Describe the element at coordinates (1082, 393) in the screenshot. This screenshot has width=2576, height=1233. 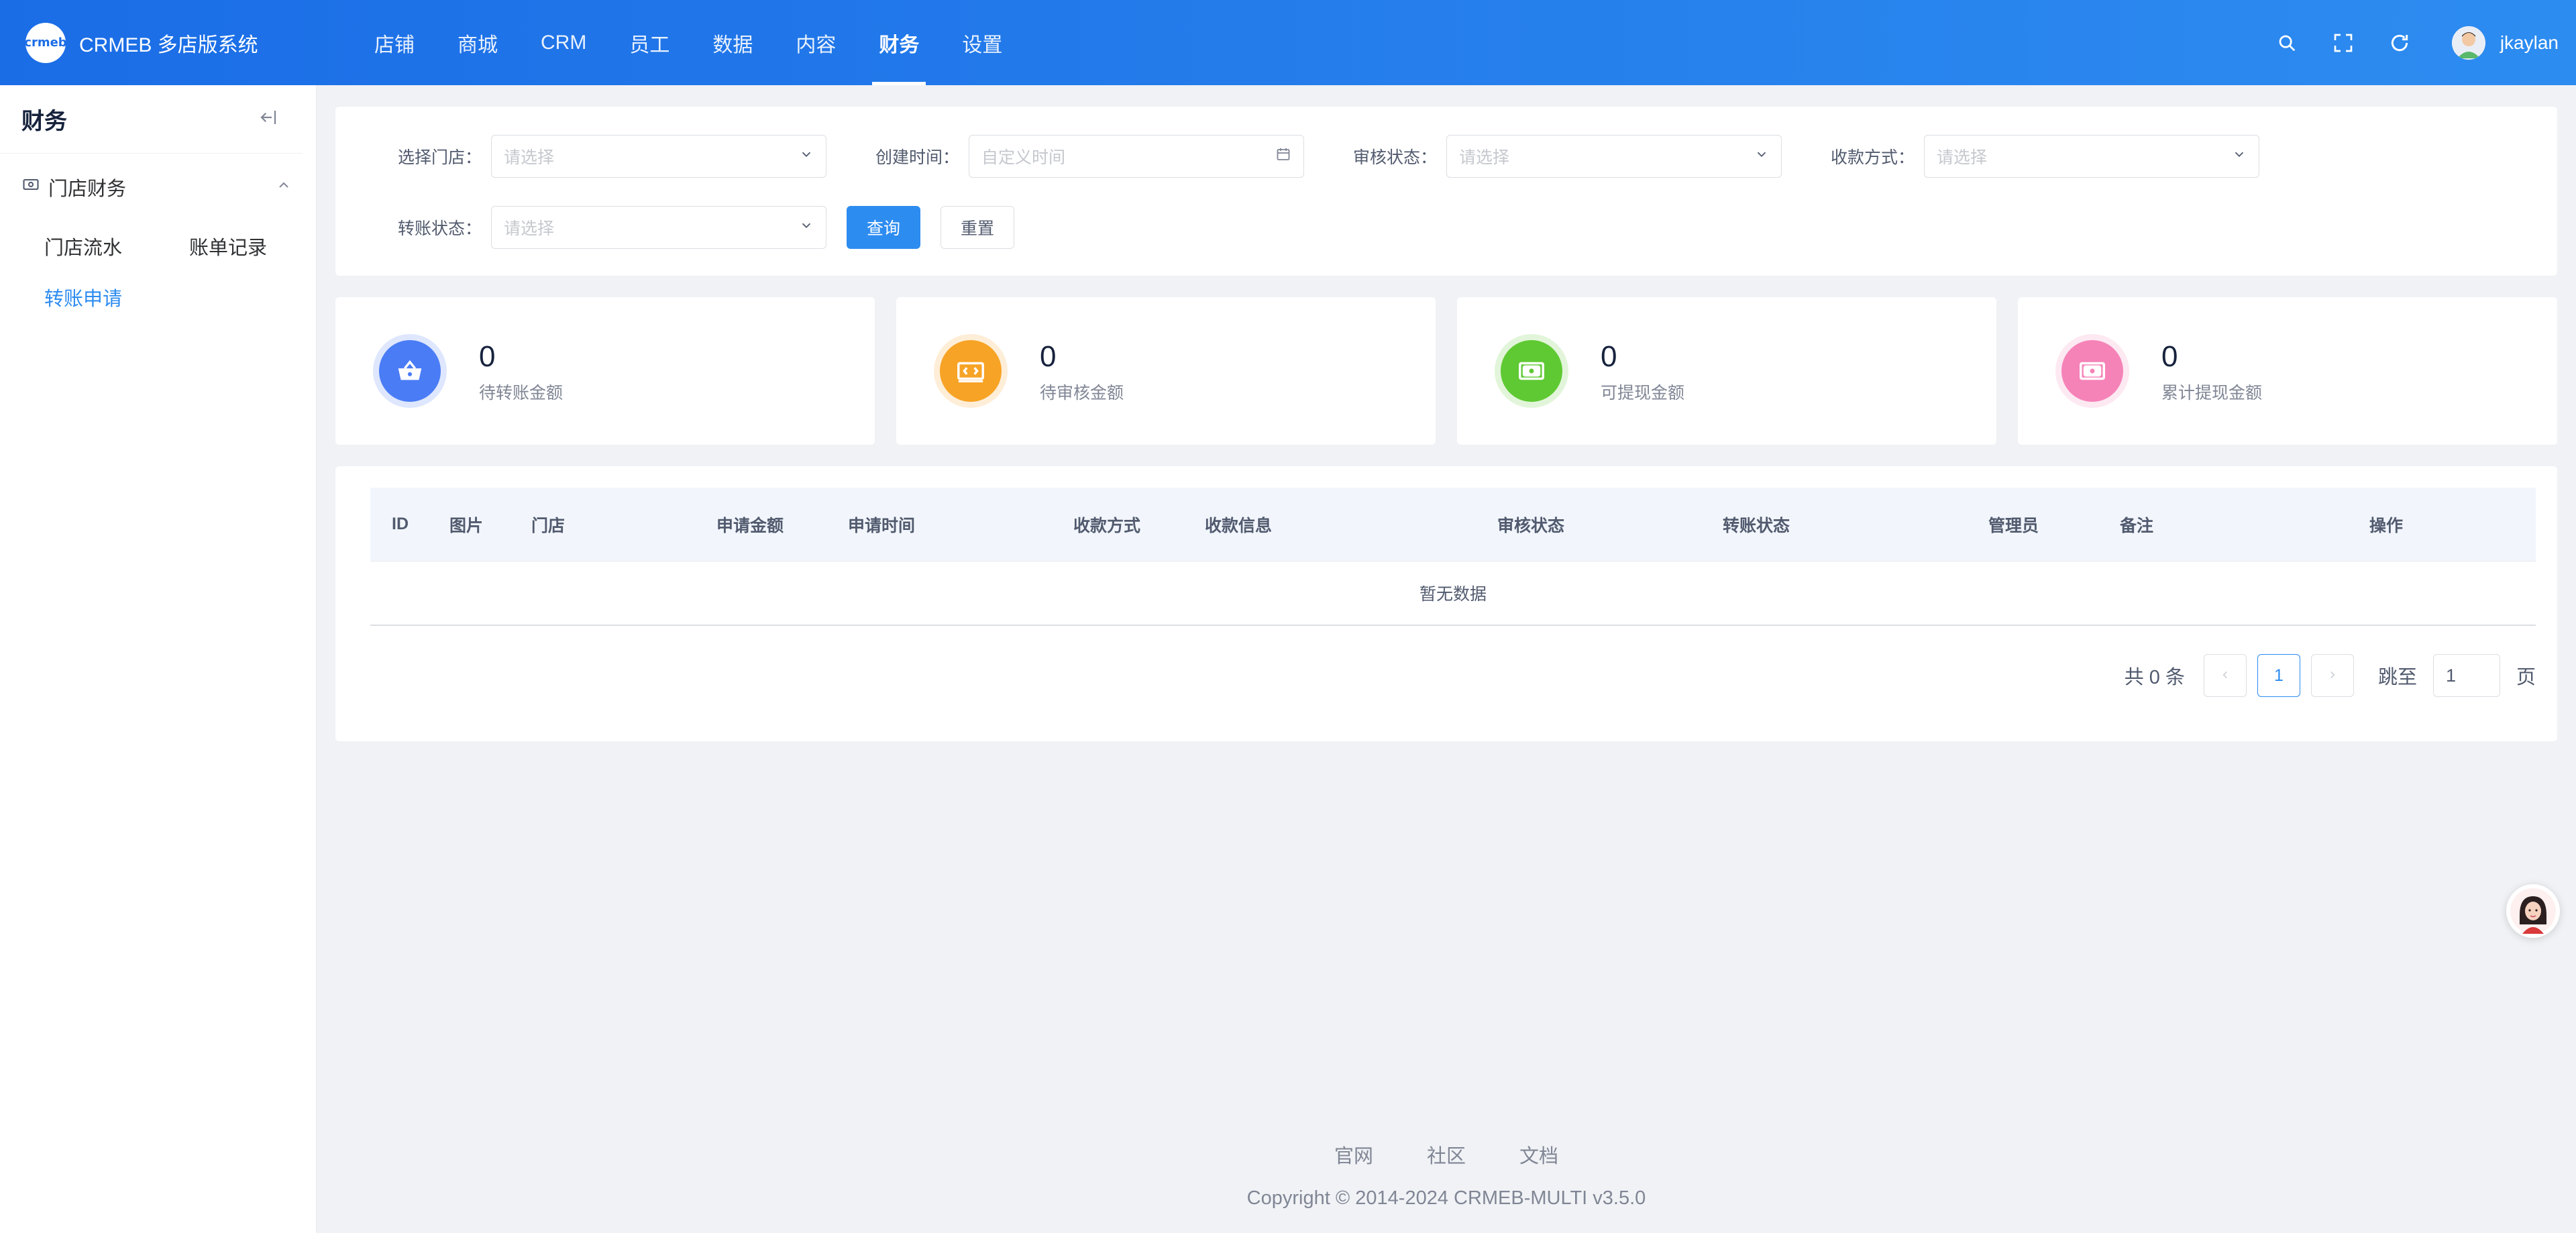
I see `stat-label: 待审核金额` at that location.